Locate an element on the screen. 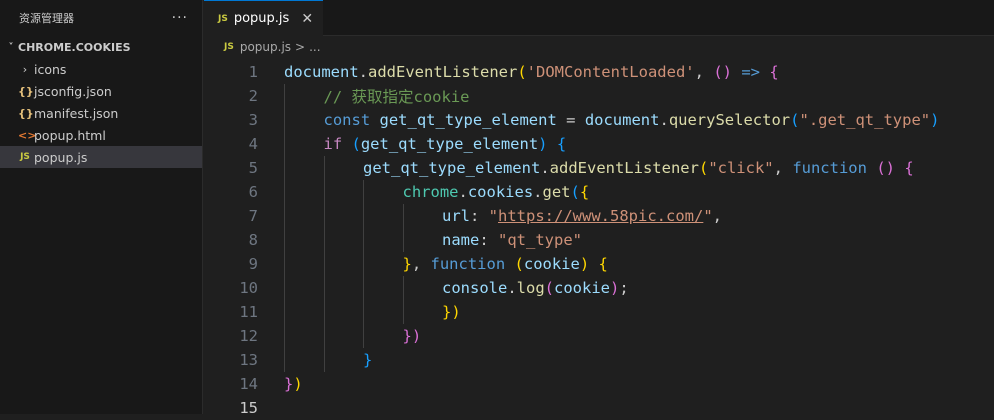 This screenshot has height=420, width=994. code-token: addEventListener is located at coordinates (624, 168).